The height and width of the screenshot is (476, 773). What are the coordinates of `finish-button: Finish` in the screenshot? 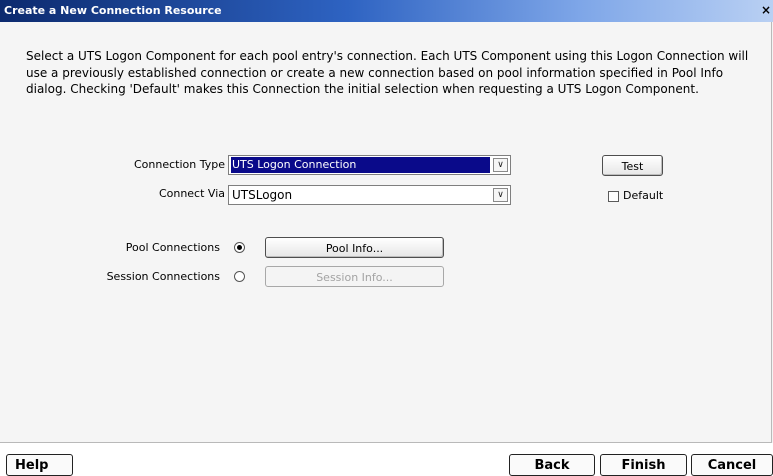 It's located at (643, 465).